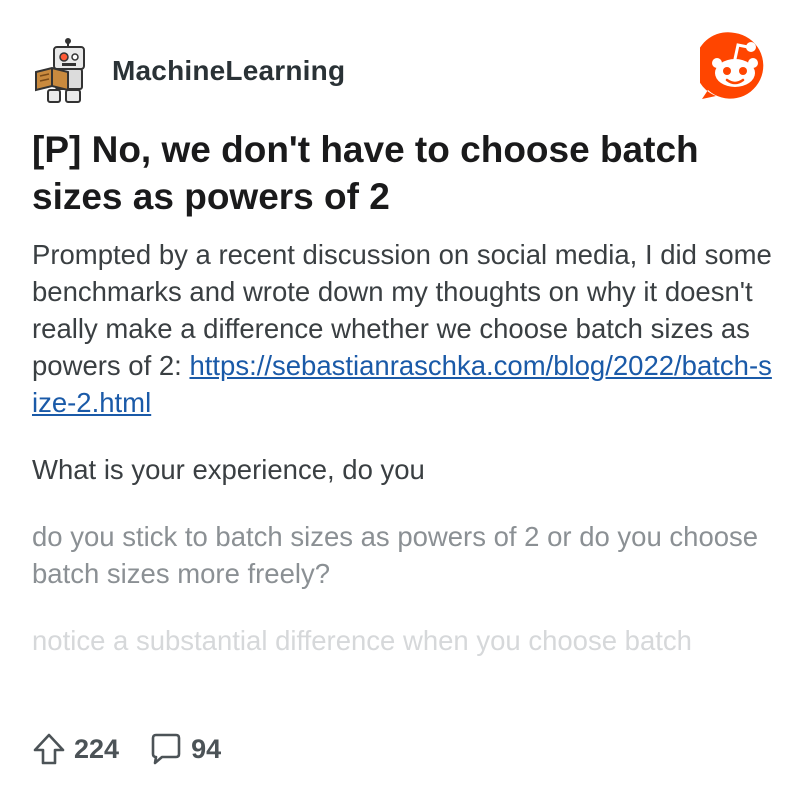 Image resolution: width=800 pixels, height=800 pixels. I want to click on upvote-button: 224, so click(75, 749).